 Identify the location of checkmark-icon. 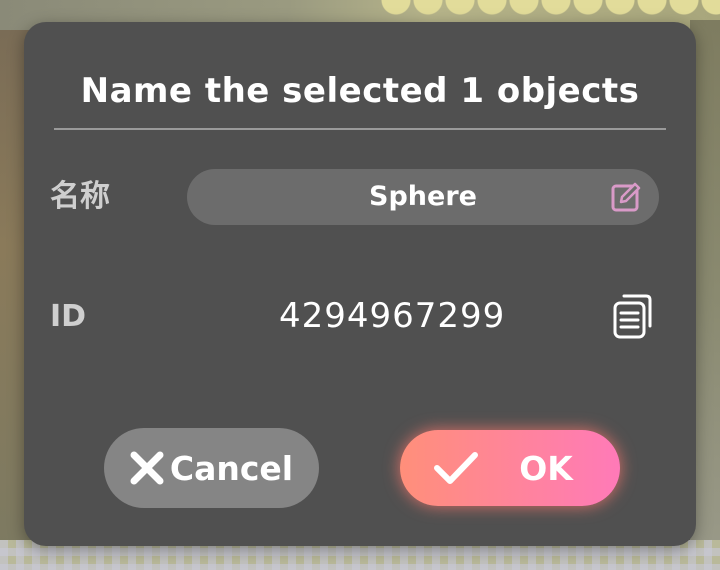
(456, 468).